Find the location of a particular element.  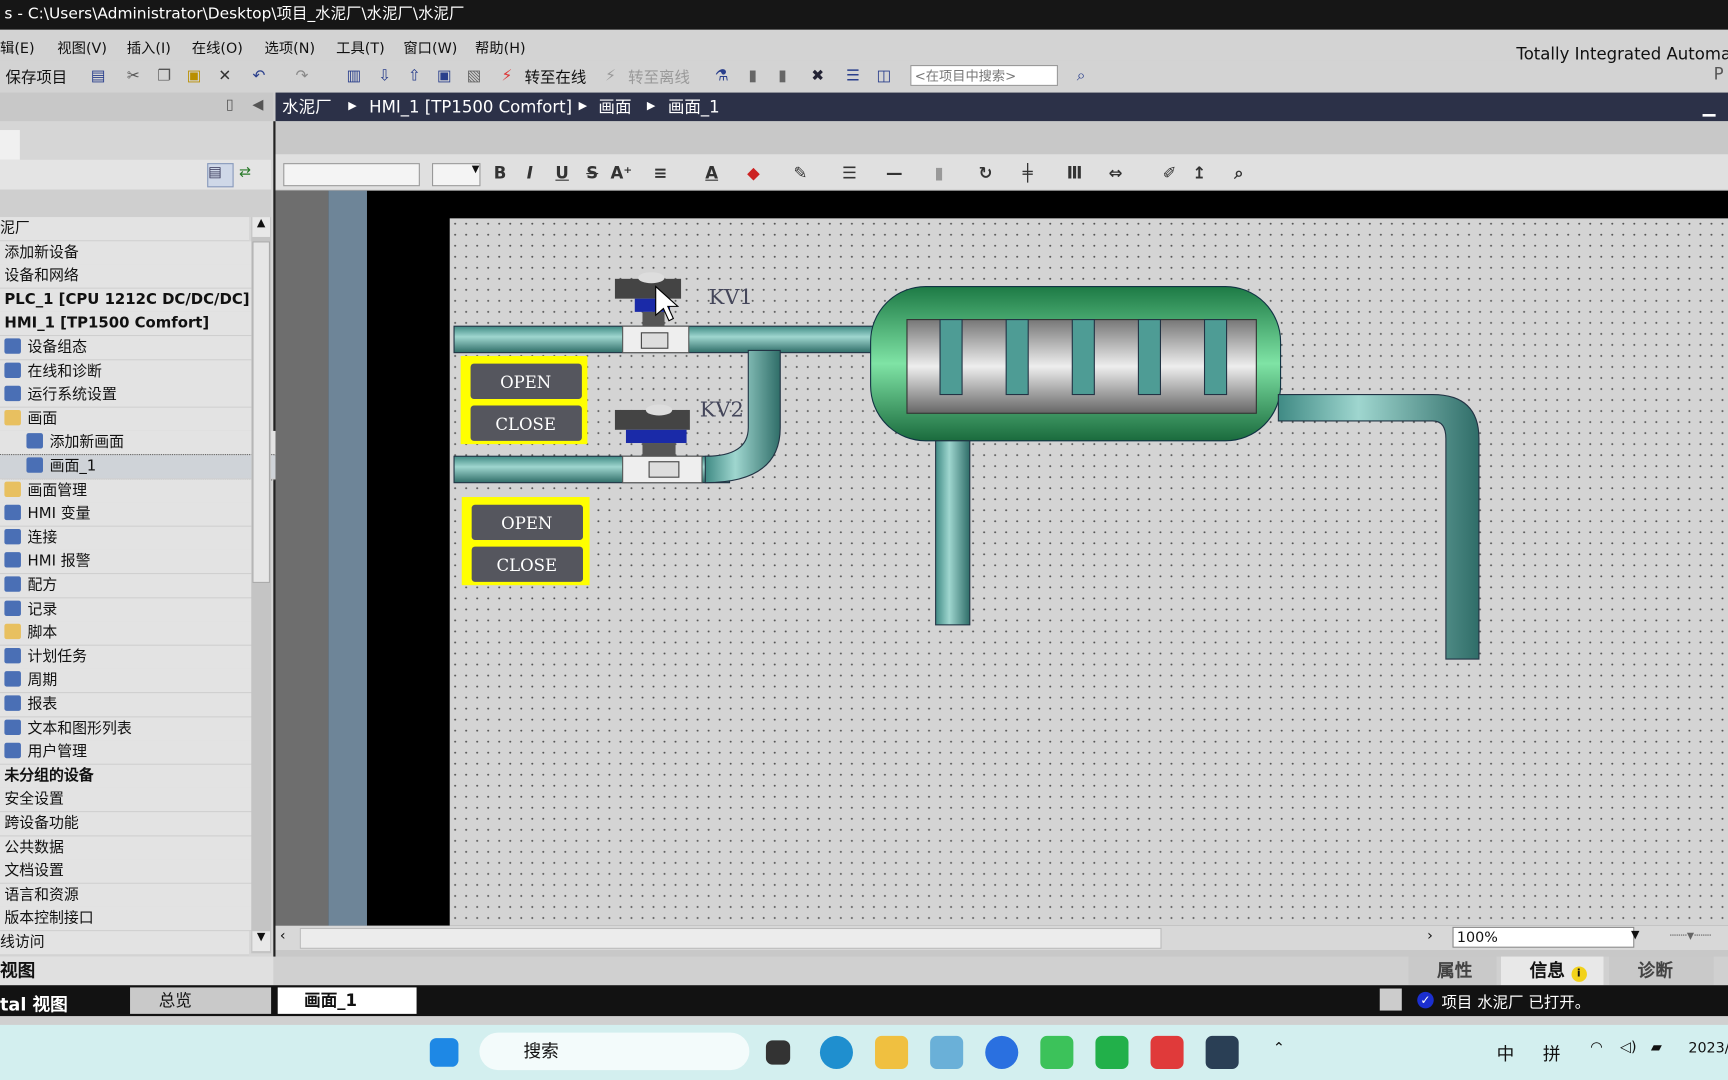

scroll-right-icon: › is located at coordinates (1430, 936).